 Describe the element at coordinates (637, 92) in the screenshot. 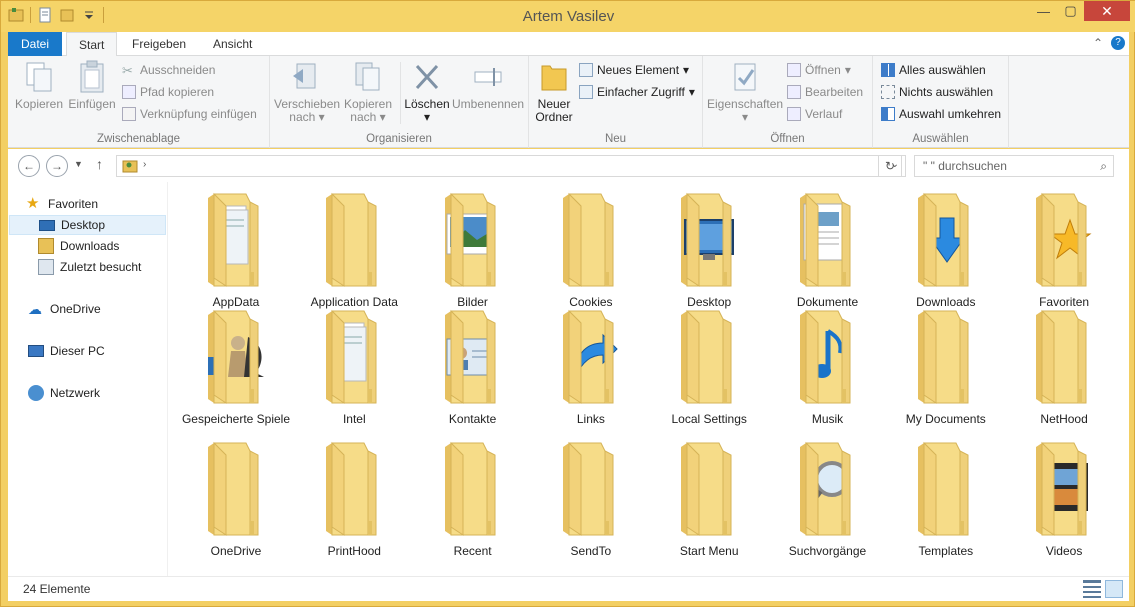

I see `easy-access-button: Einfacher Zugriff ▾` at that location.